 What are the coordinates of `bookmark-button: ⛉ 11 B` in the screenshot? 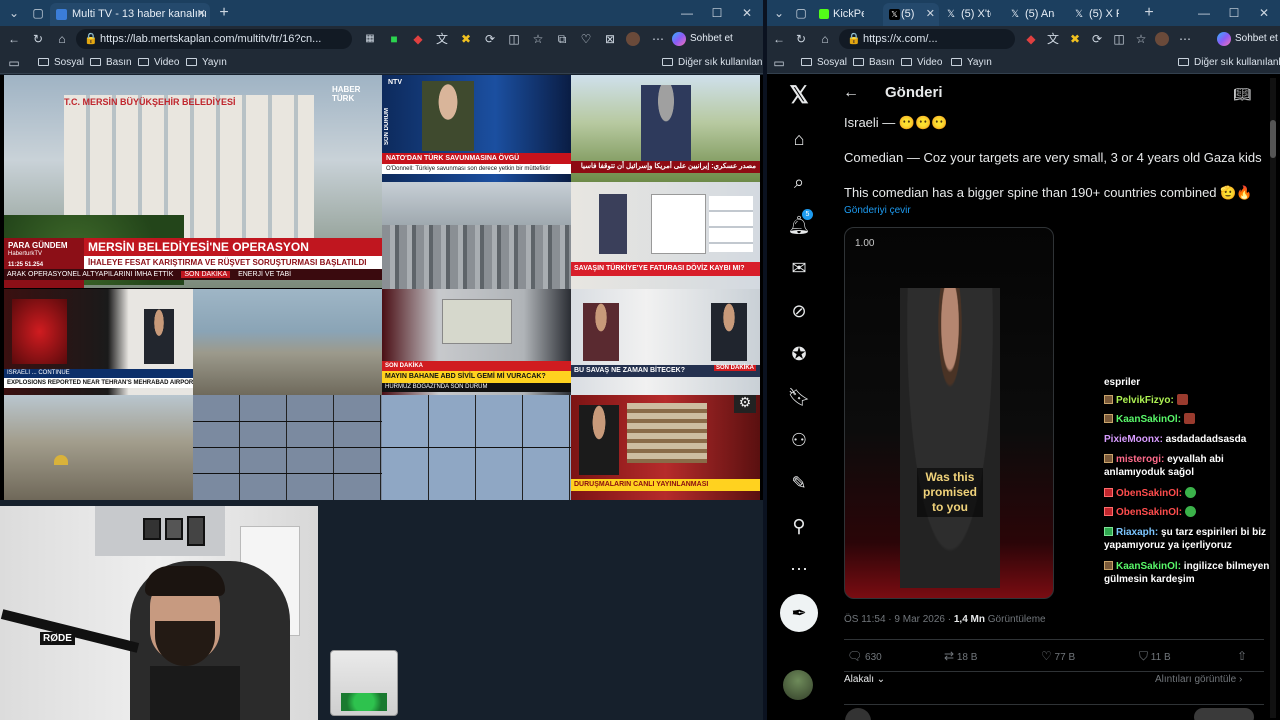 It's located at (1155, 657).